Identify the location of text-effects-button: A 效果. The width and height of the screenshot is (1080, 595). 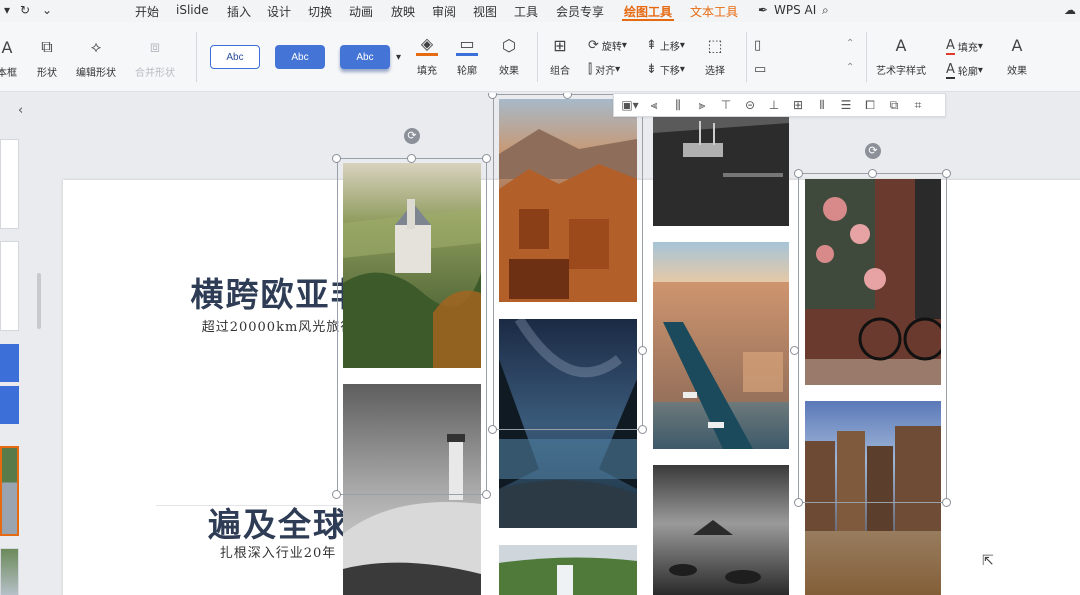
(1017, 56).